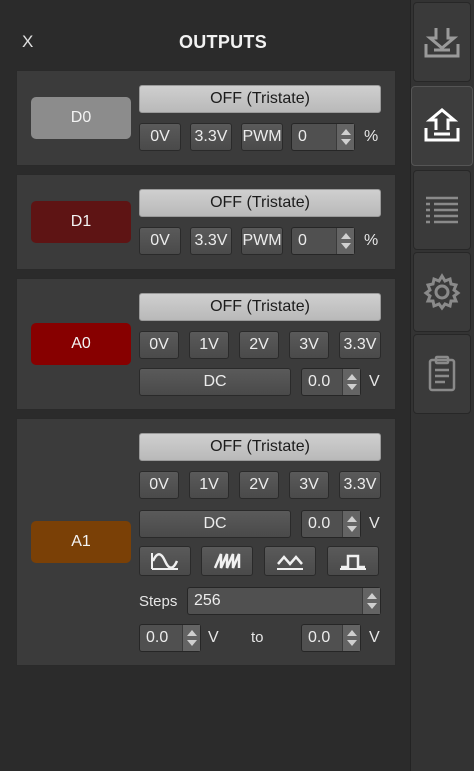 This screenshot has width=474, height=771. What do you see at coordinates (81, 118) in the screenshot?
I see `pin-button-d0: D0` at bounding box center [81, 118].